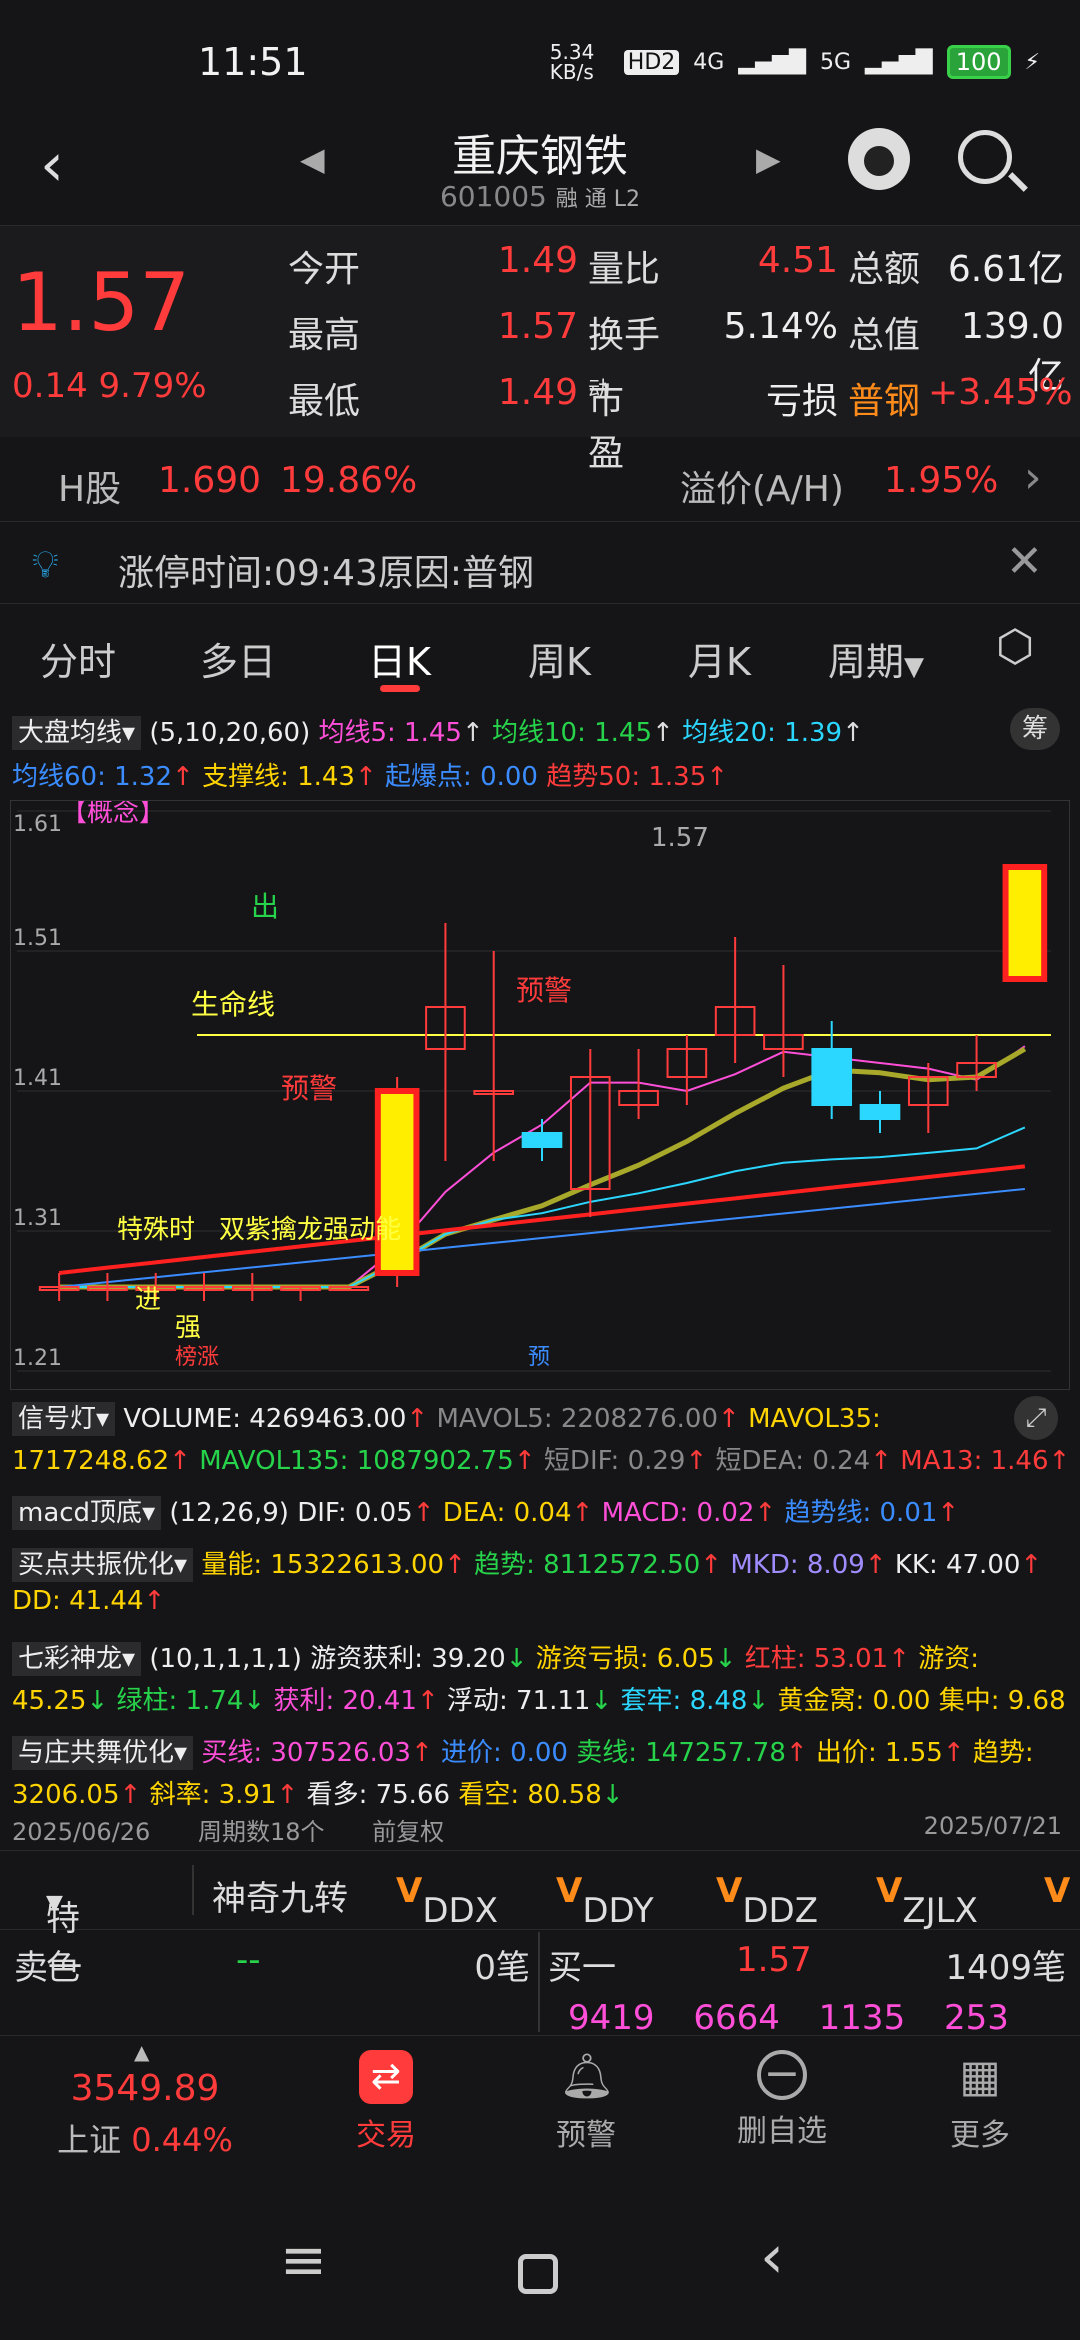 This screenshot has width=1080, height=2340. Describe the element at coordinates (78, 658) in the screenshot. I see `tab-minute: 分时` at that location.